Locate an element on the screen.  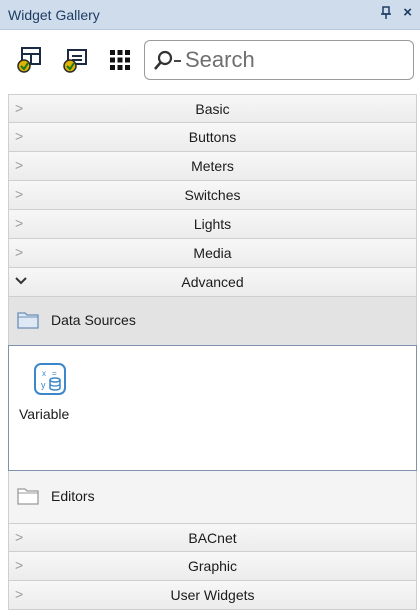
group-label: Data Sources is located at coordinates (93, 320).